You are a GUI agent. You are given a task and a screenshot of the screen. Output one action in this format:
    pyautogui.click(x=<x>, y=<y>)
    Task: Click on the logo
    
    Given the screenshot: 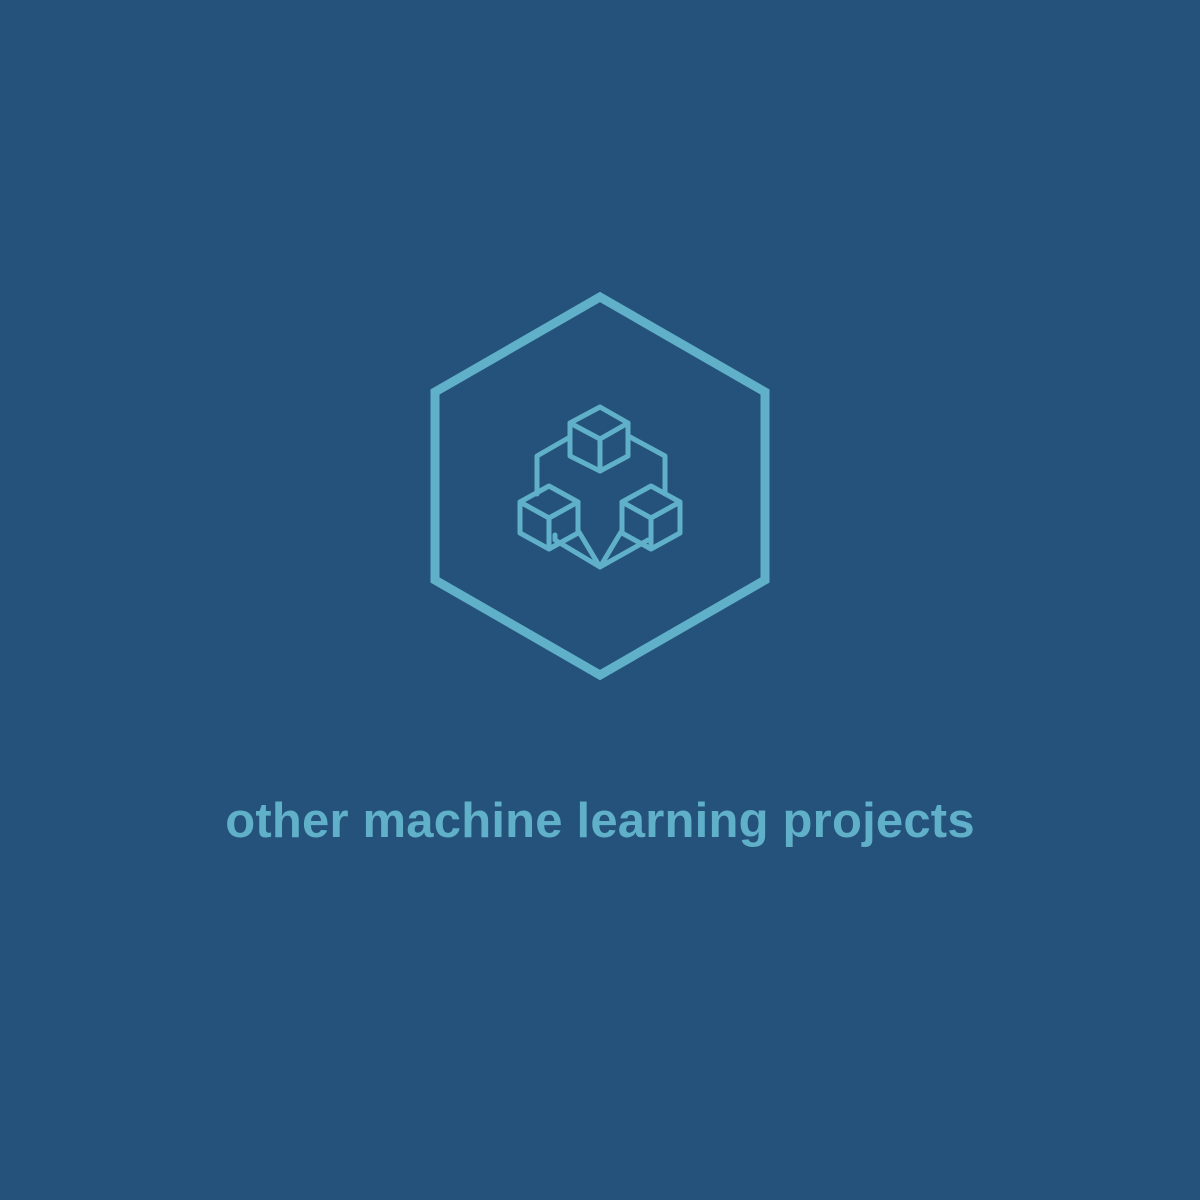 What is the action you would take?
    pyautogui.click(x=600, y=486)
    